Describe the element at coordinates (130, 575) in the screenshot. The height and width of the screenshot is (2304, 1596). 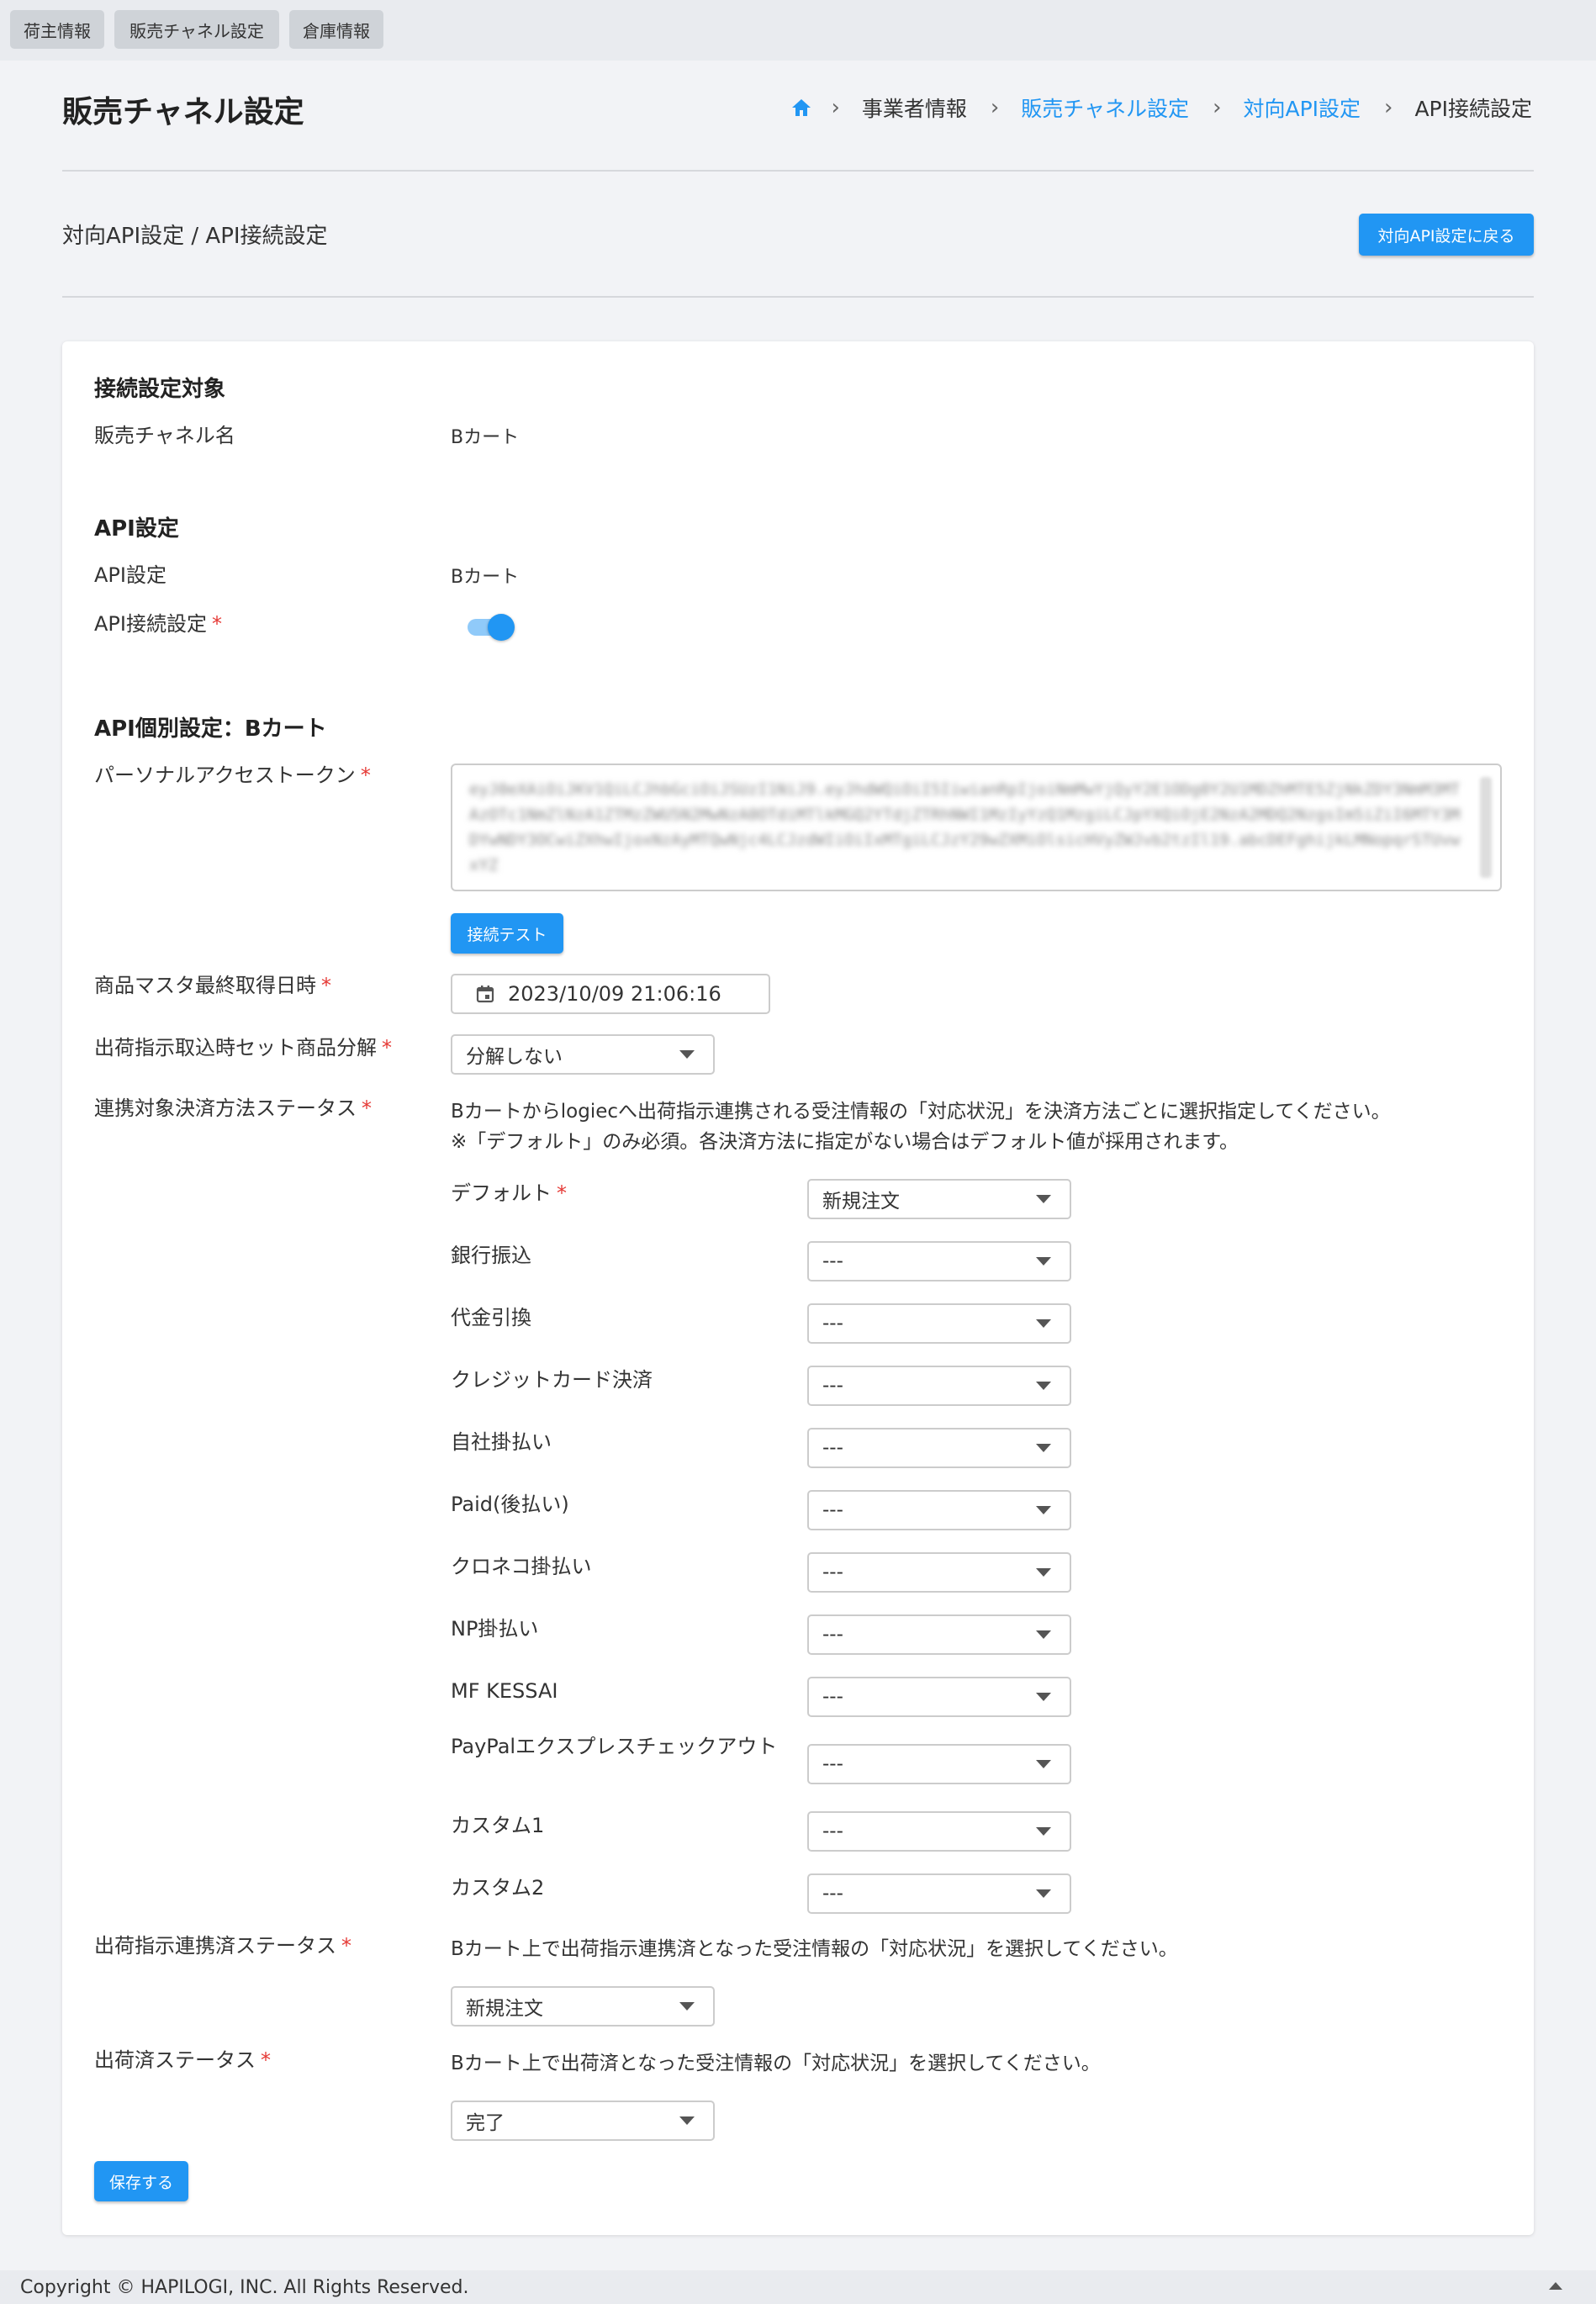
I see `api-setting-label: API設定` at that location.